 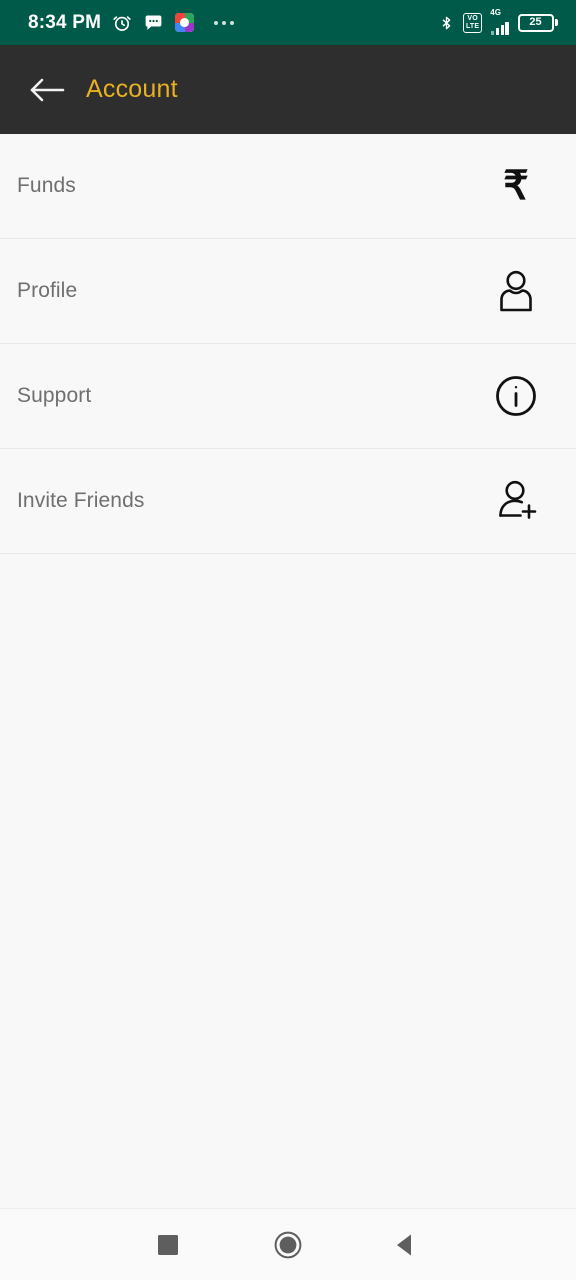 What do you see at coordinates (472, 18) in the screenshot?
I see `volte-line-1: VO` at bounding box center [472, 18].